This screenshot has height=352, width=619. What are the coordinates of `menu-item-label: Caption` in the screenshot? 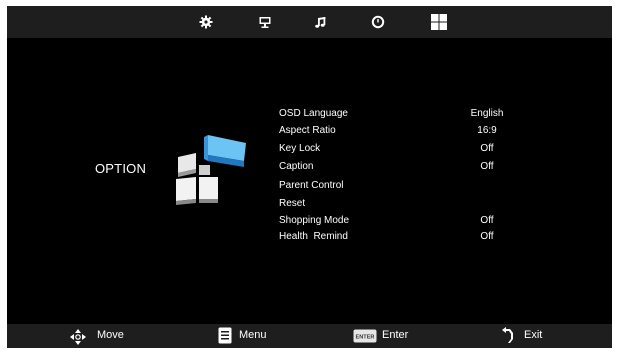 It's located at (296, 166).